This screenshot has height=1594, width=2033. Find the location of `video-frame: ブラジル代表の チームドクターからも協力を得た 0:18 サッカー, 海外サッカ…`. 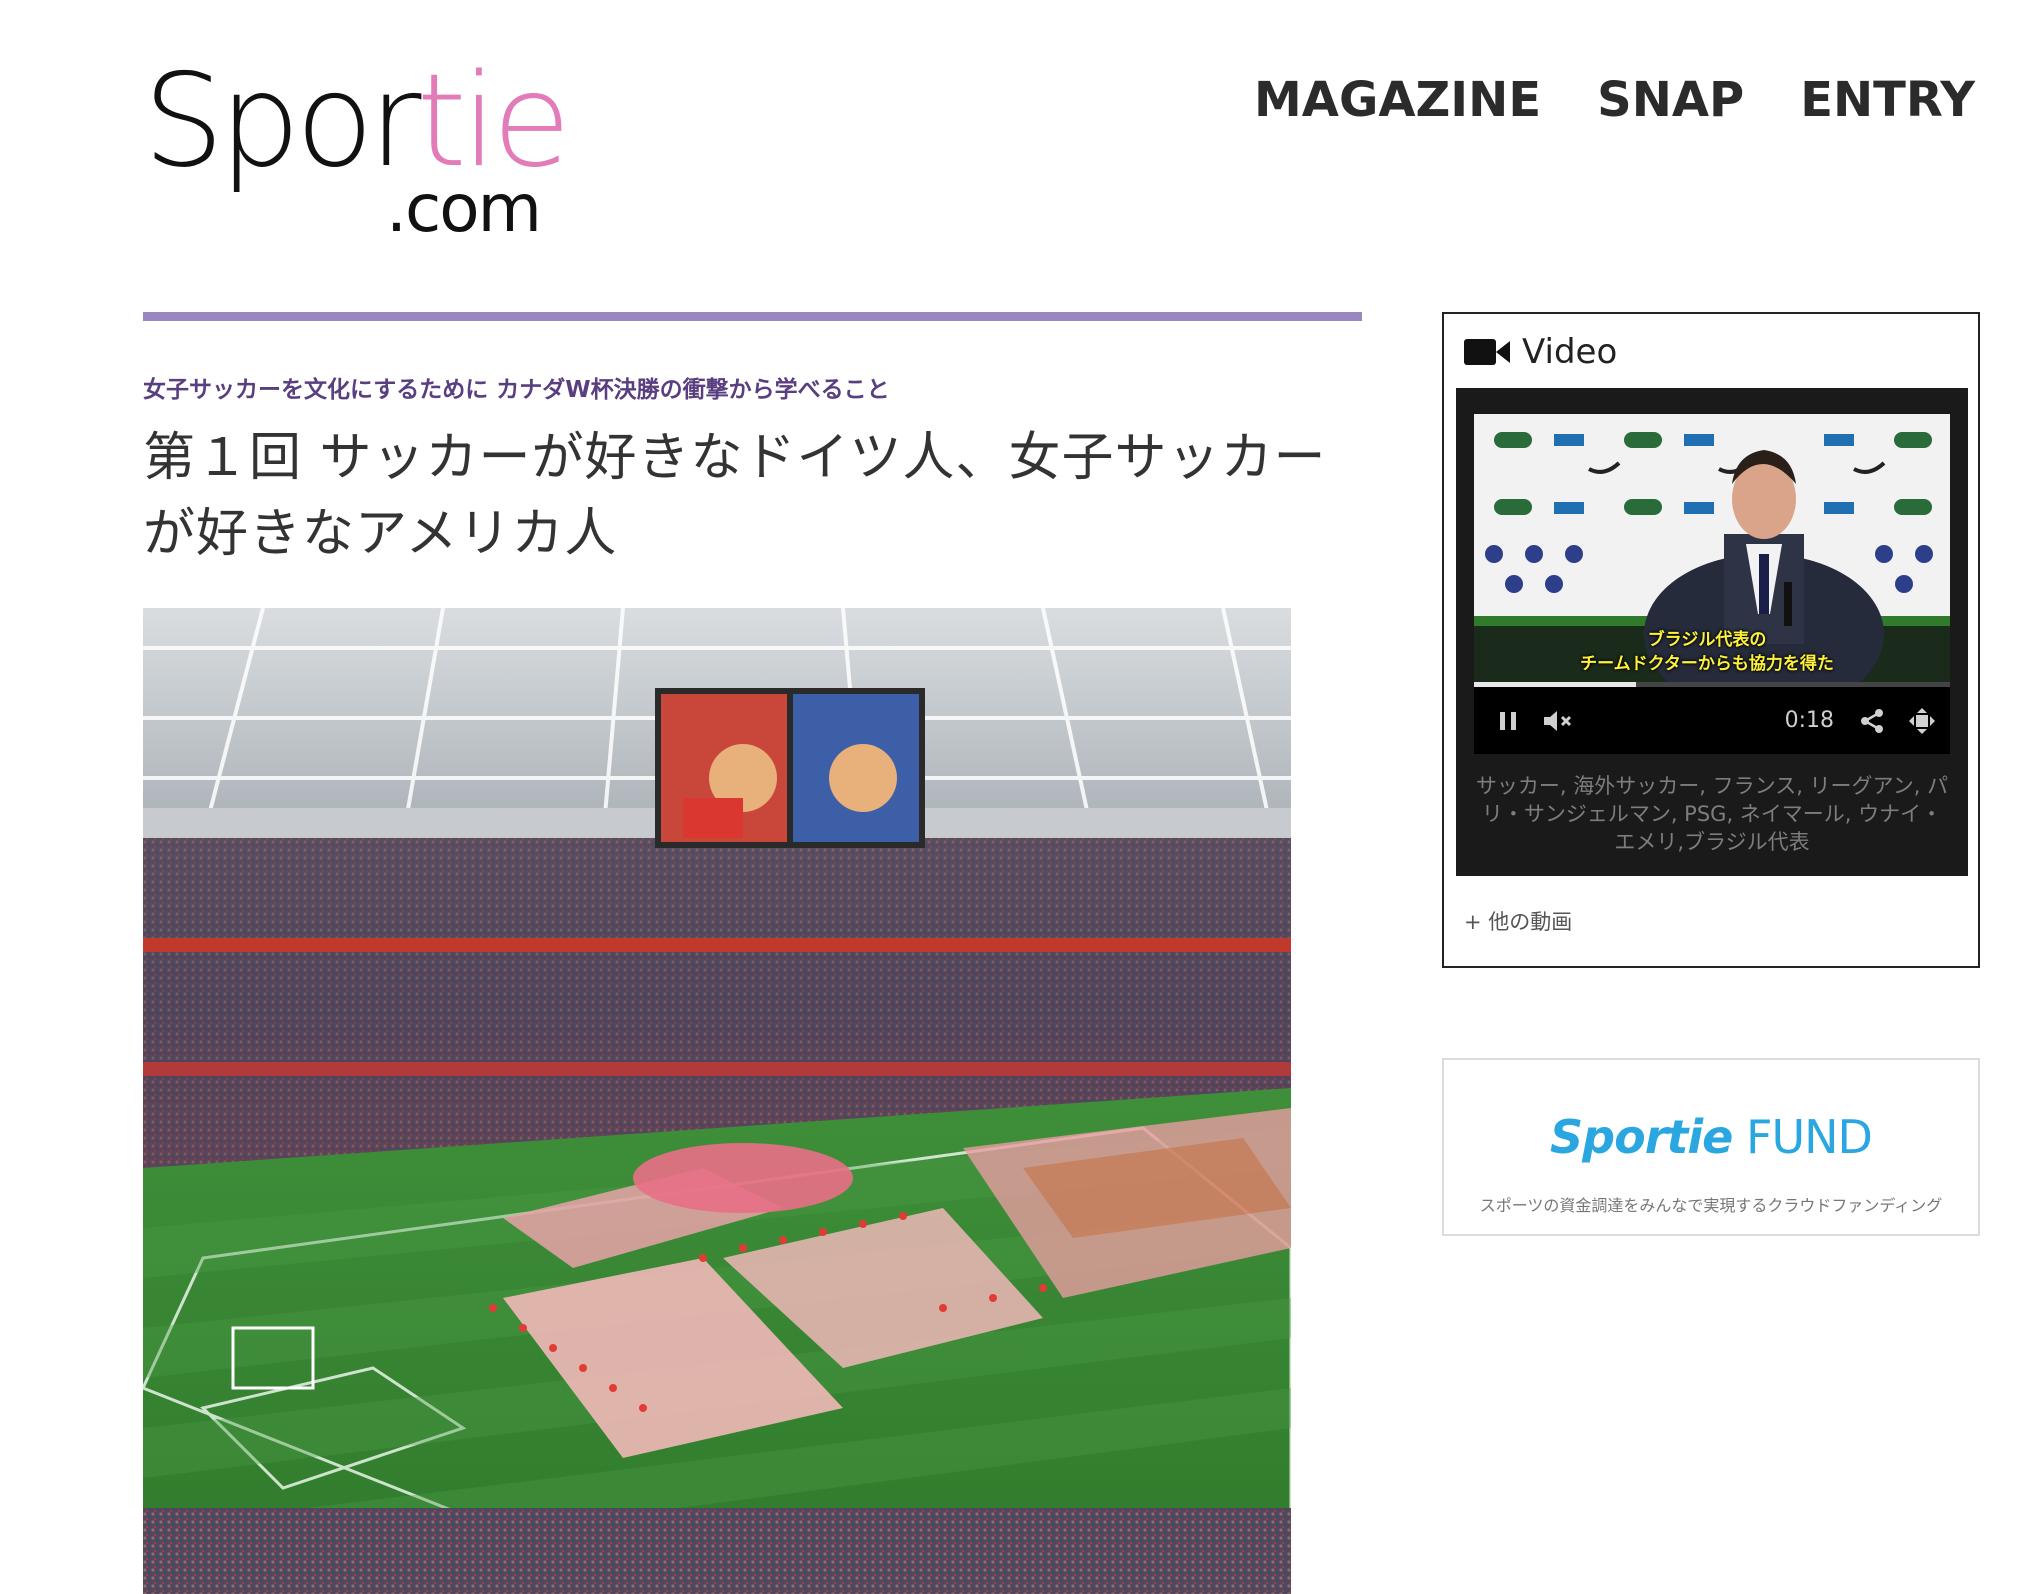

video-frame: ブラジル代表の チームドクターからも協力を得た 0:18 サッカー, 海外サッカ… is located at coordinates (1712, 632).